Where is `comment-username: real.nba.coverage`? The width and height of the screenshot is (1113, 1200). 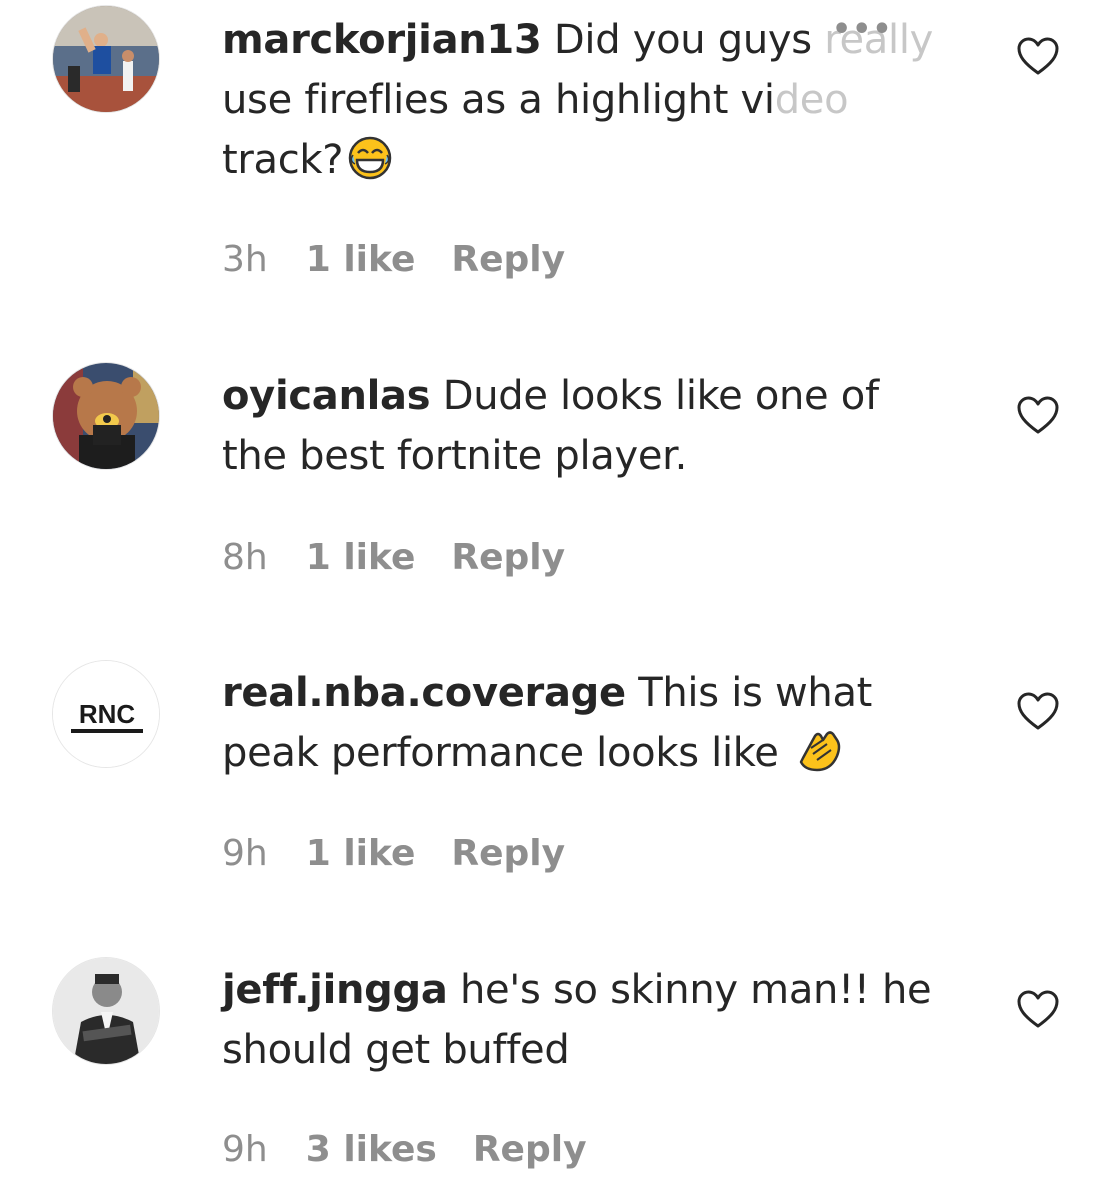
comment-username: real.nba.coverage is located at coordinates (424, 693).